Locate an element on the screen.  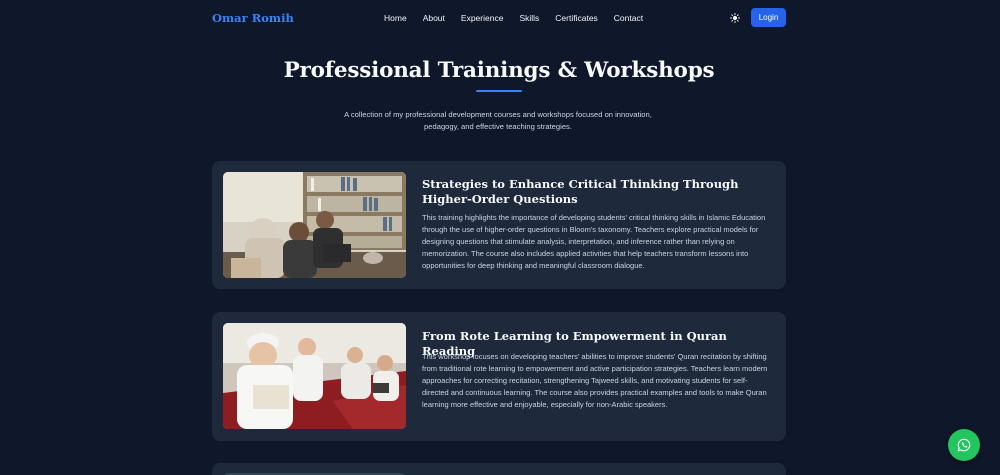
brand-logo: Omar Romih is located at coordinates (253, 18).